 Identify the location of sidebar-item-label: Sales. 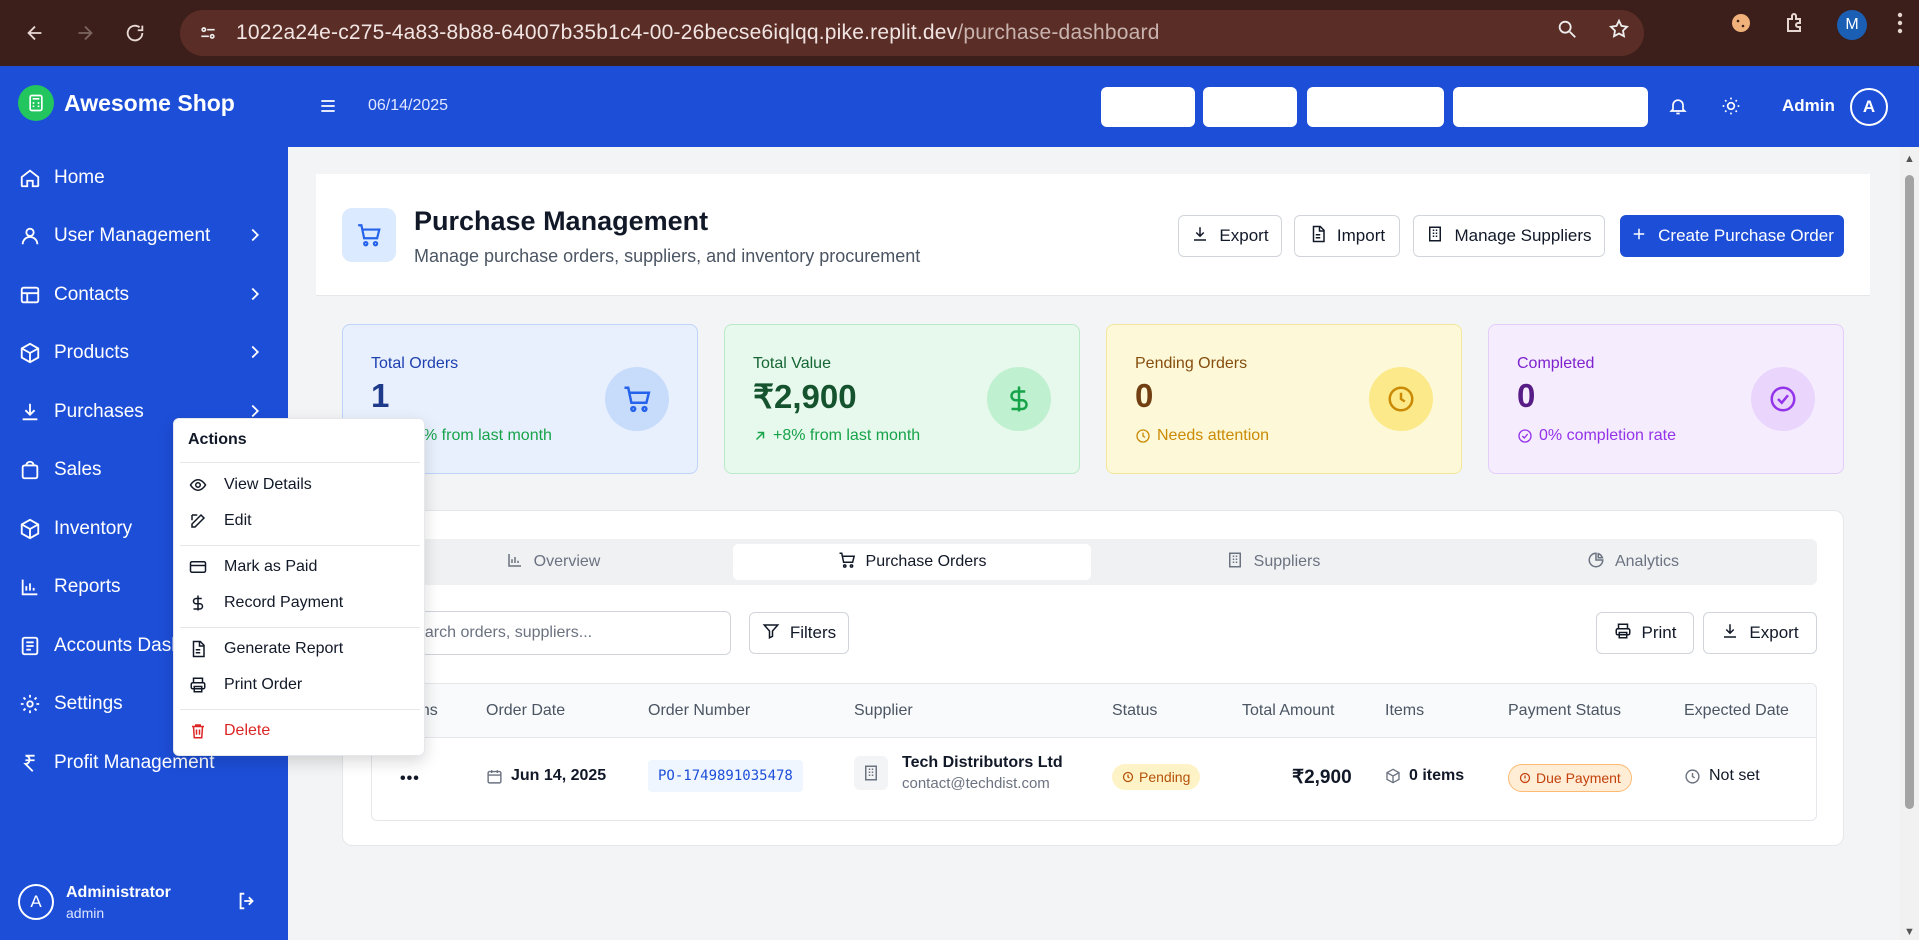
(78, 469).